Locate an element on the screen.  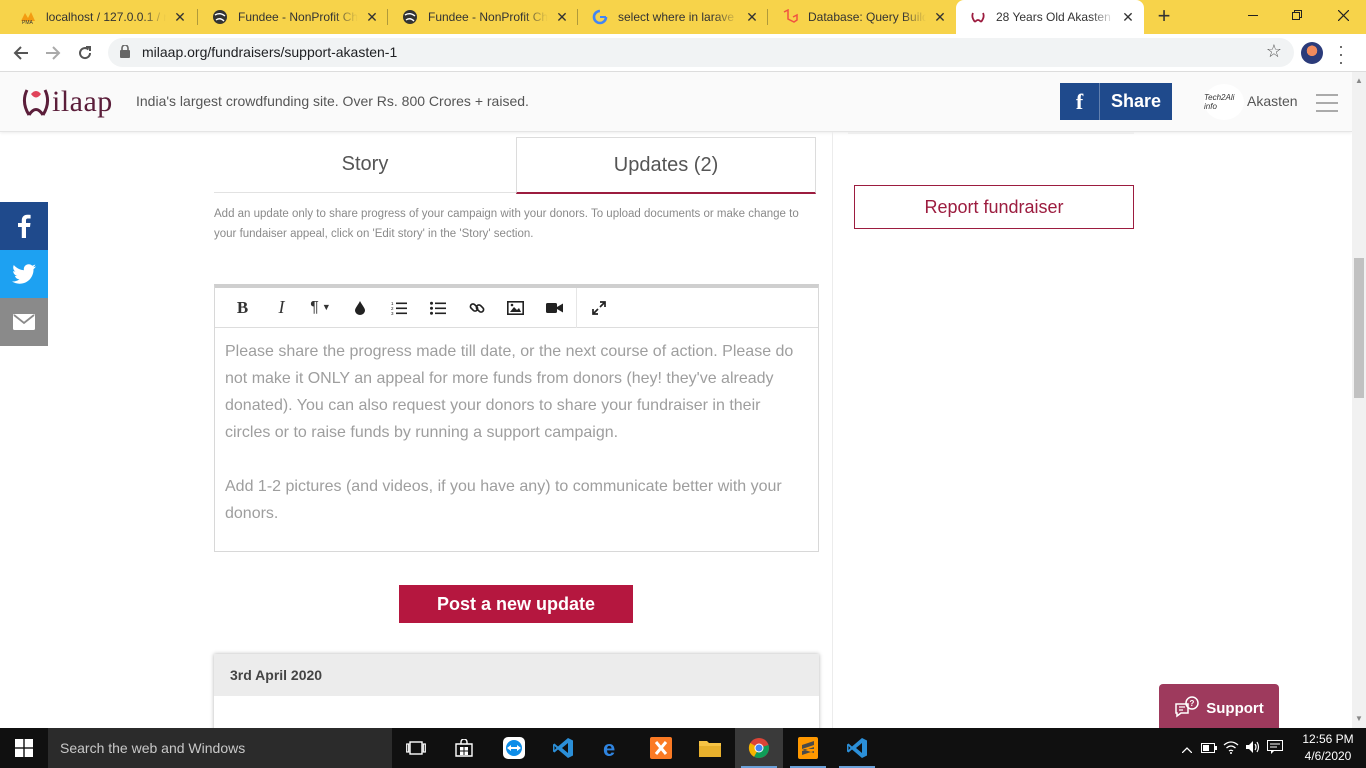
vscode-icon is located at coordinates (857, 748).